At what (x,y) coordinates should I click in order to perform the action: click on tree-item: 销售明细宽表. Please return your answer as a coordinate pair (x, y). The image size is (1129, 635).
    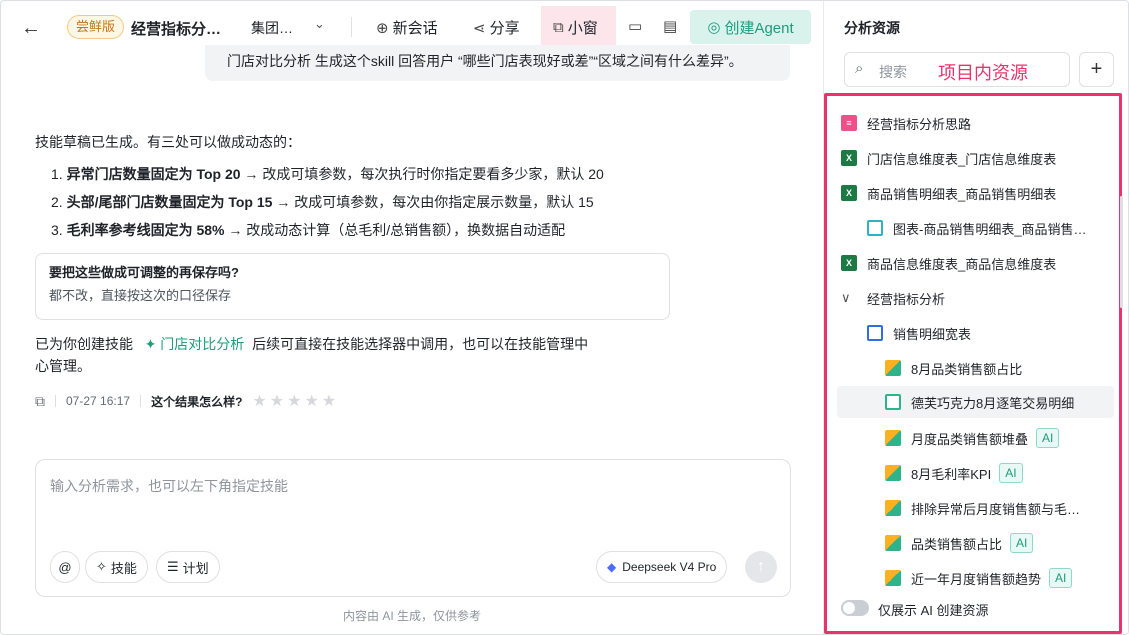
    Looking at the image, I should click on (919, 333).